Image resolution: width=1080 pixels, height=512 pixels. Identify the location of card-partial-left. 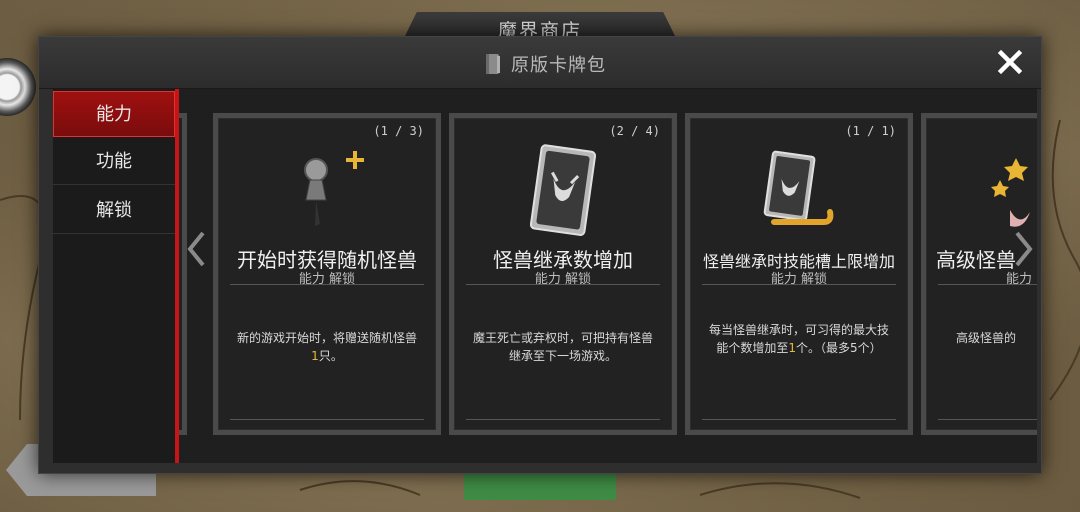
(183, 274).